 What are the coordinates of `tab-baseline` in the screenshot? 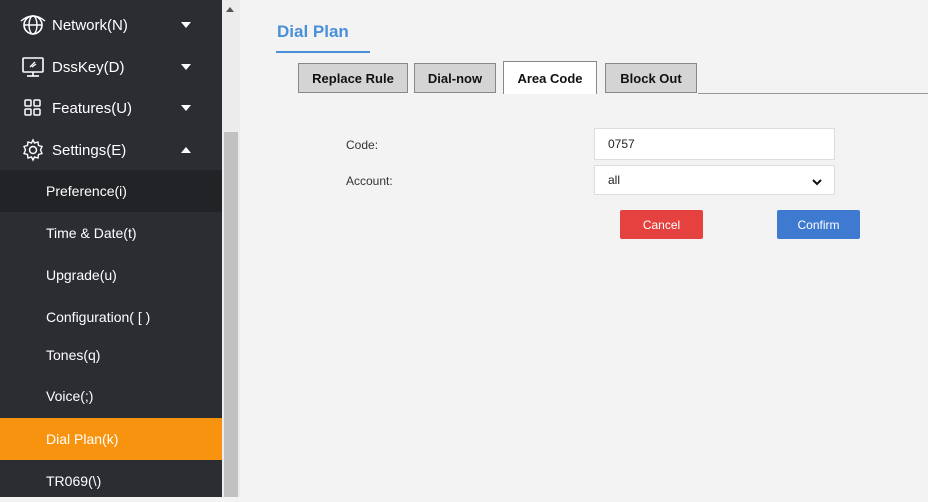 It's located at (813, 93).